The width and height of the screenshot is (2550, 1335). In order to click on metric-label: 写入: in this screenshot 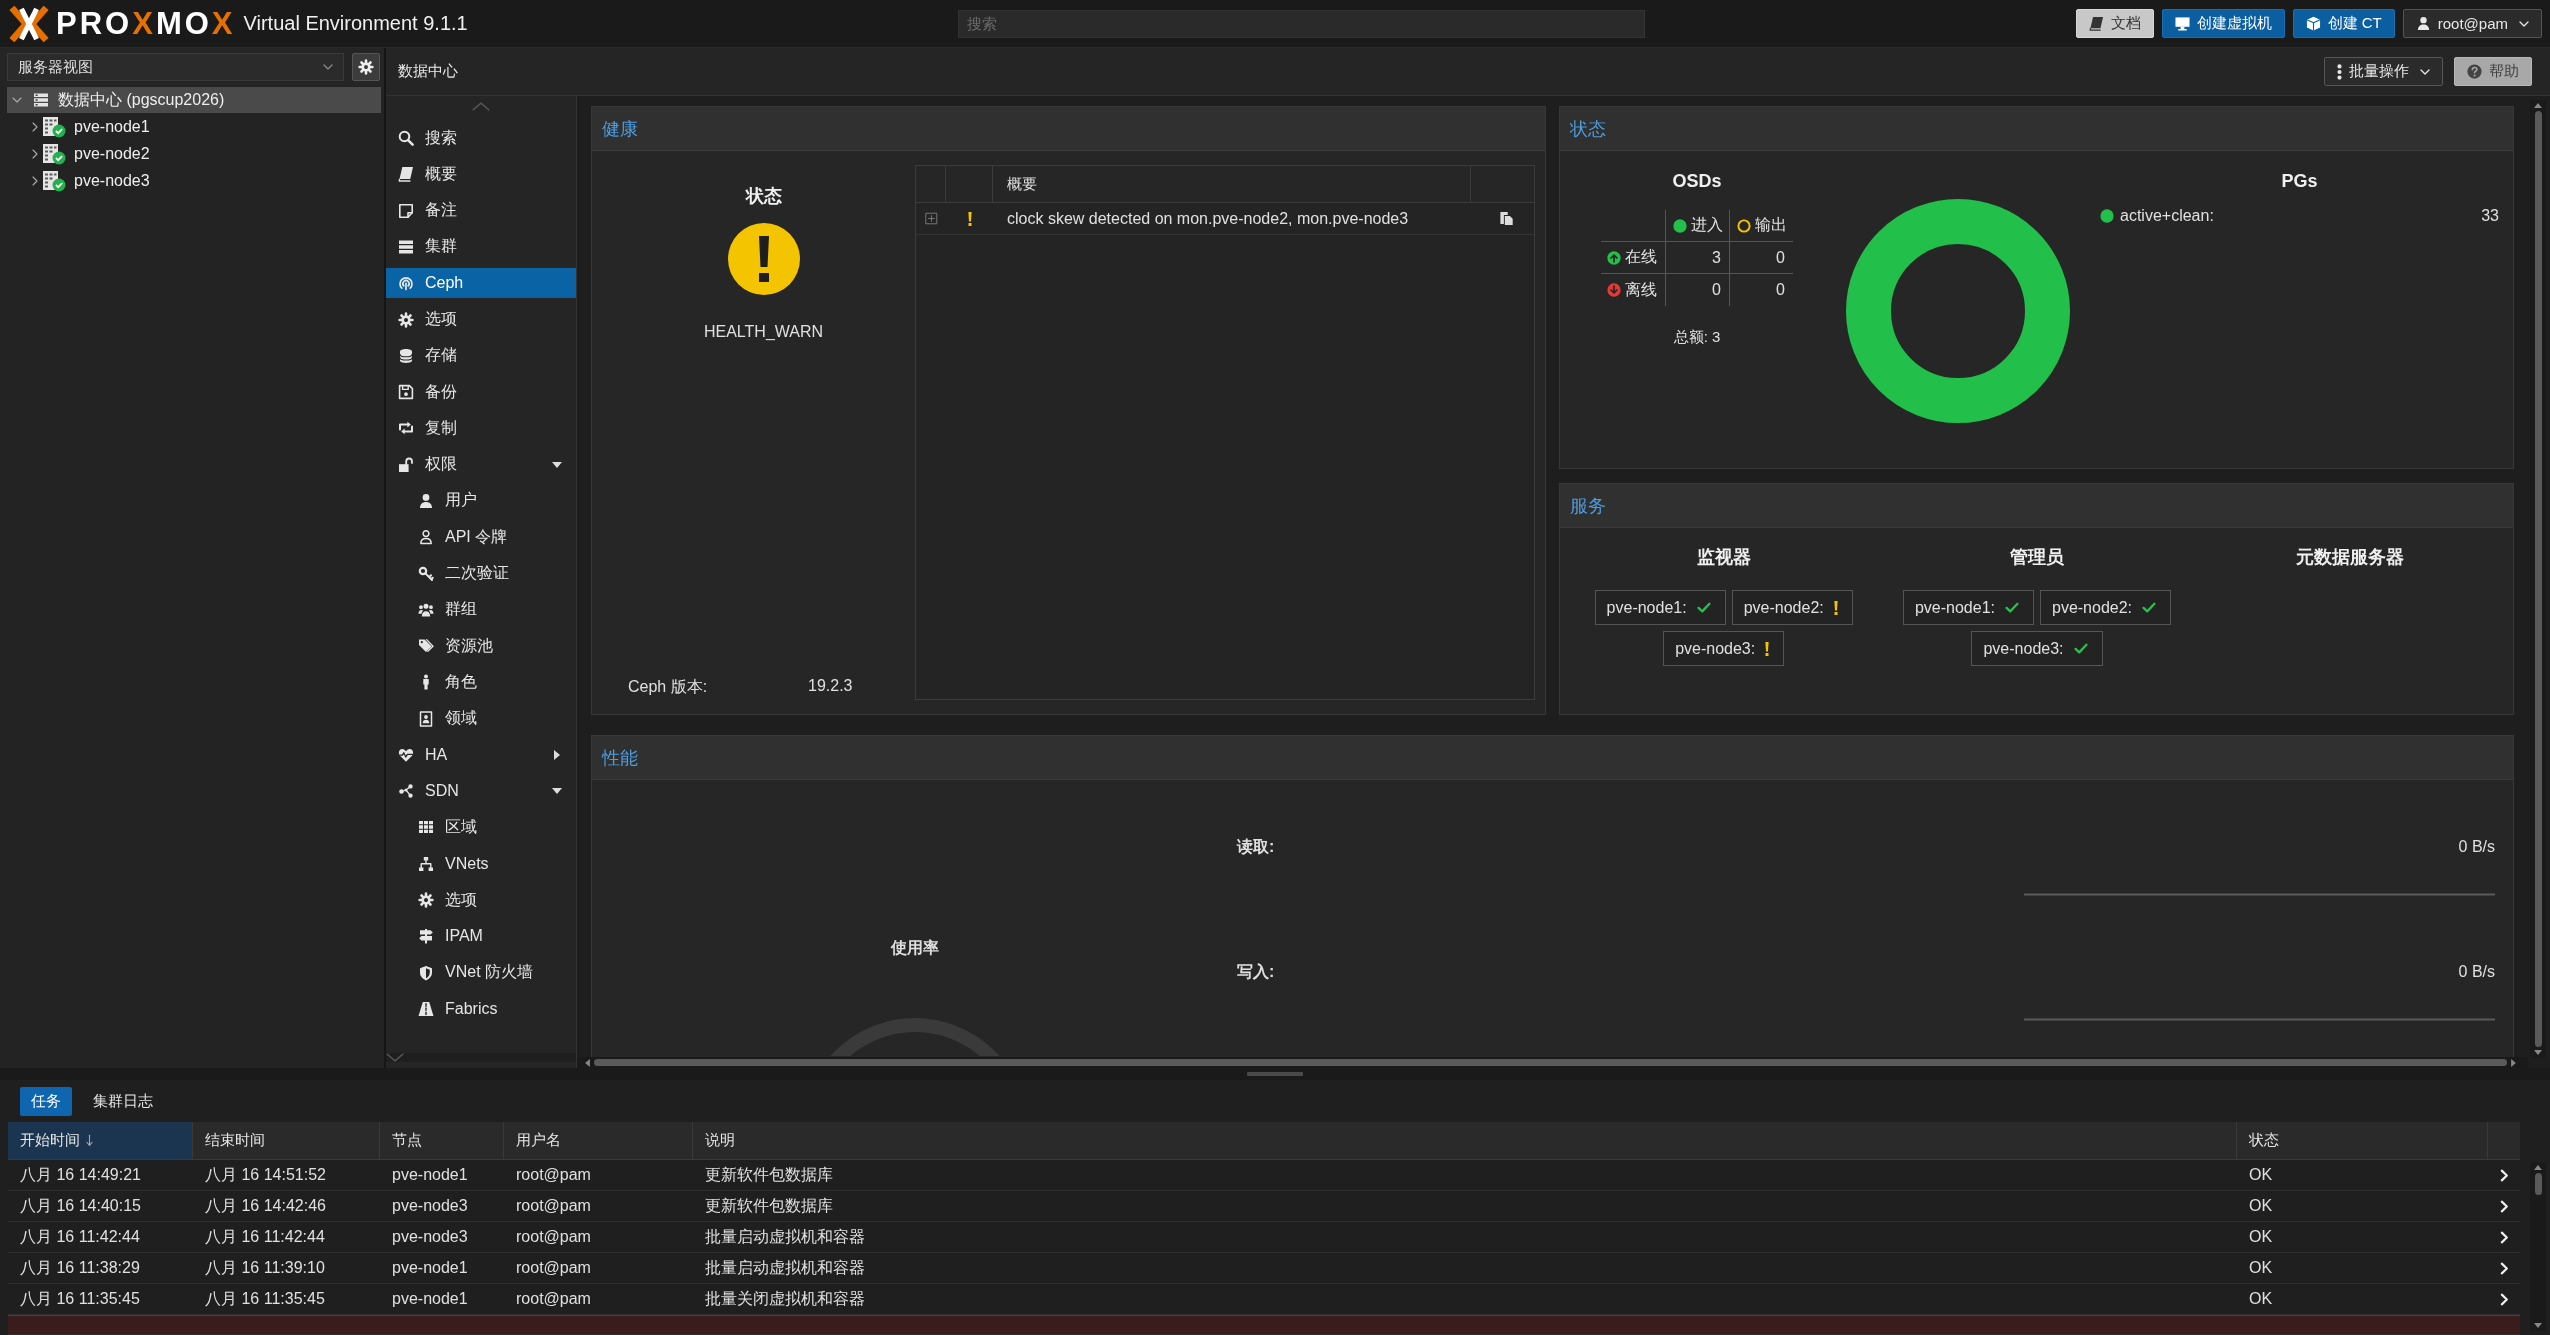, I will do `click(1256, 972)`.